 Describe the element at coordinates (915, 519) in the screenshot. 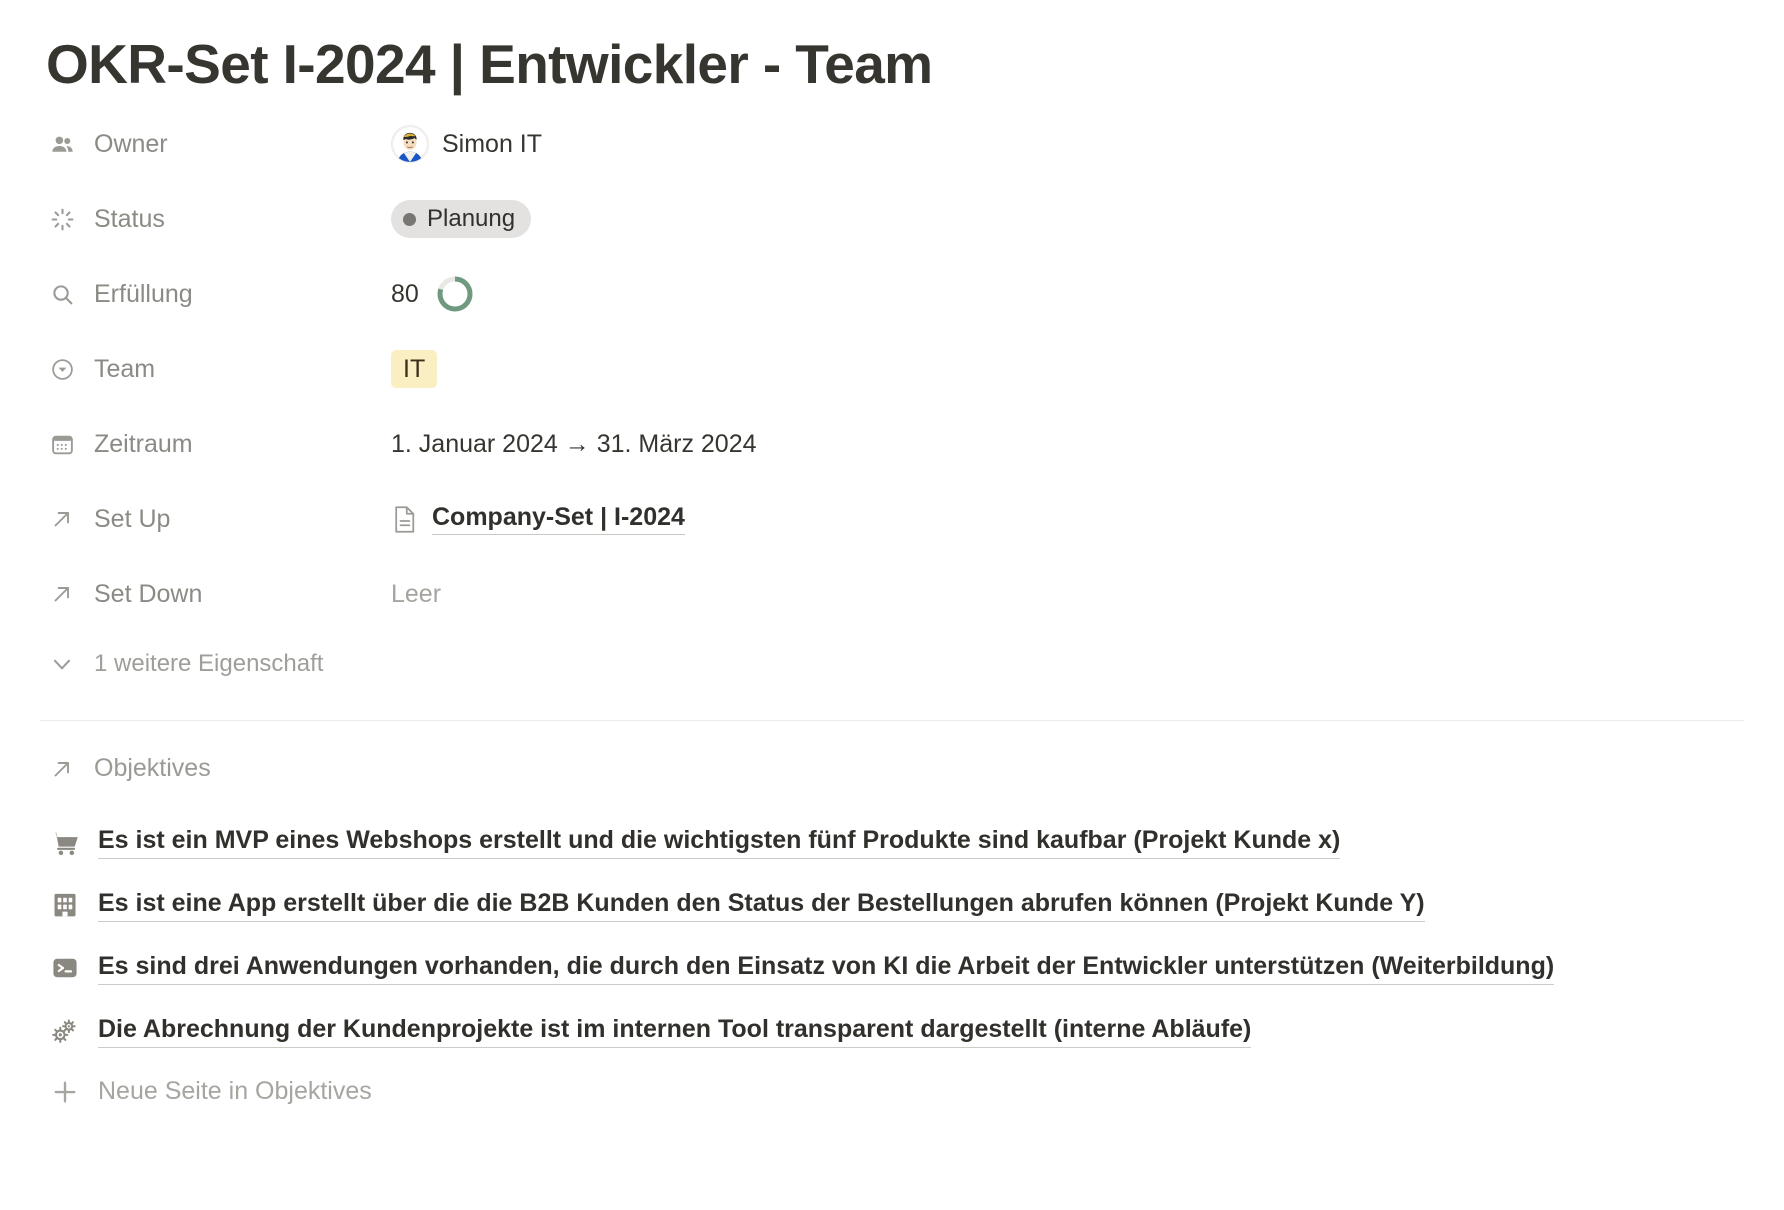

I see `property-row-set-up: Set Up Company-Set | I-2024` at that location.